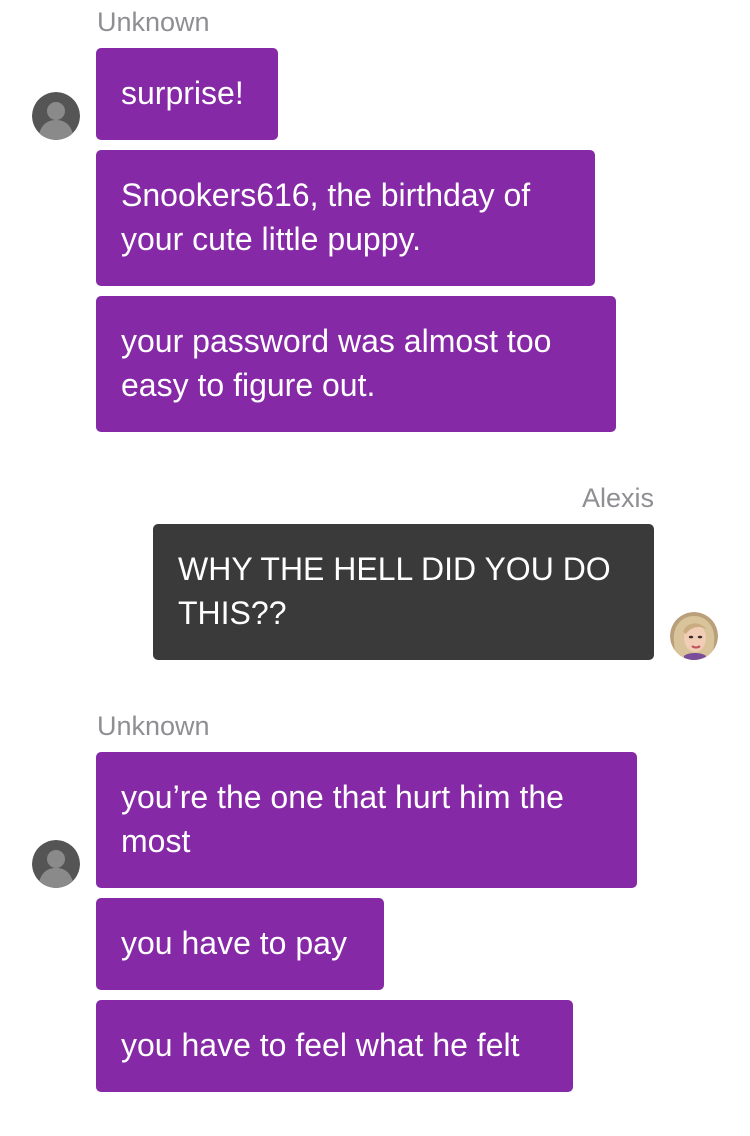 Image resolution: width=750 pixels, height=1136 pixels. What do you see at coordinates (234, 943) in the screenshot?
I see `message-text: you have to pay` at bounding box center [234, 943].